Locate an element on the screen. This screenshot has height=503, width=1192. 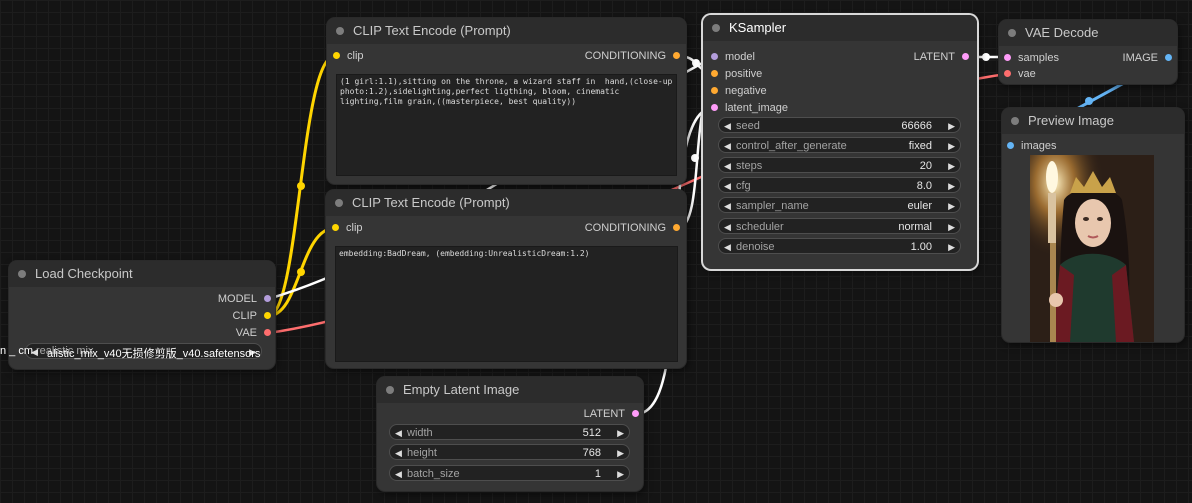
input-slot-latent-image: latent_image is located at coordinates (749, 108).